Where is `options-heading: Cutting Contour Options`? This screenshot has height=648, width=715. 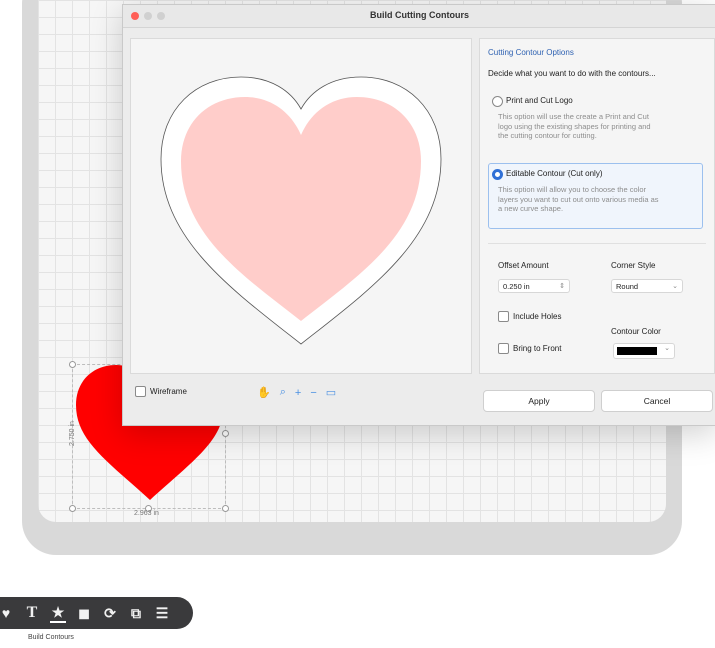 options-heading: Cutting Contour Options is located at coordinates (531, 52).